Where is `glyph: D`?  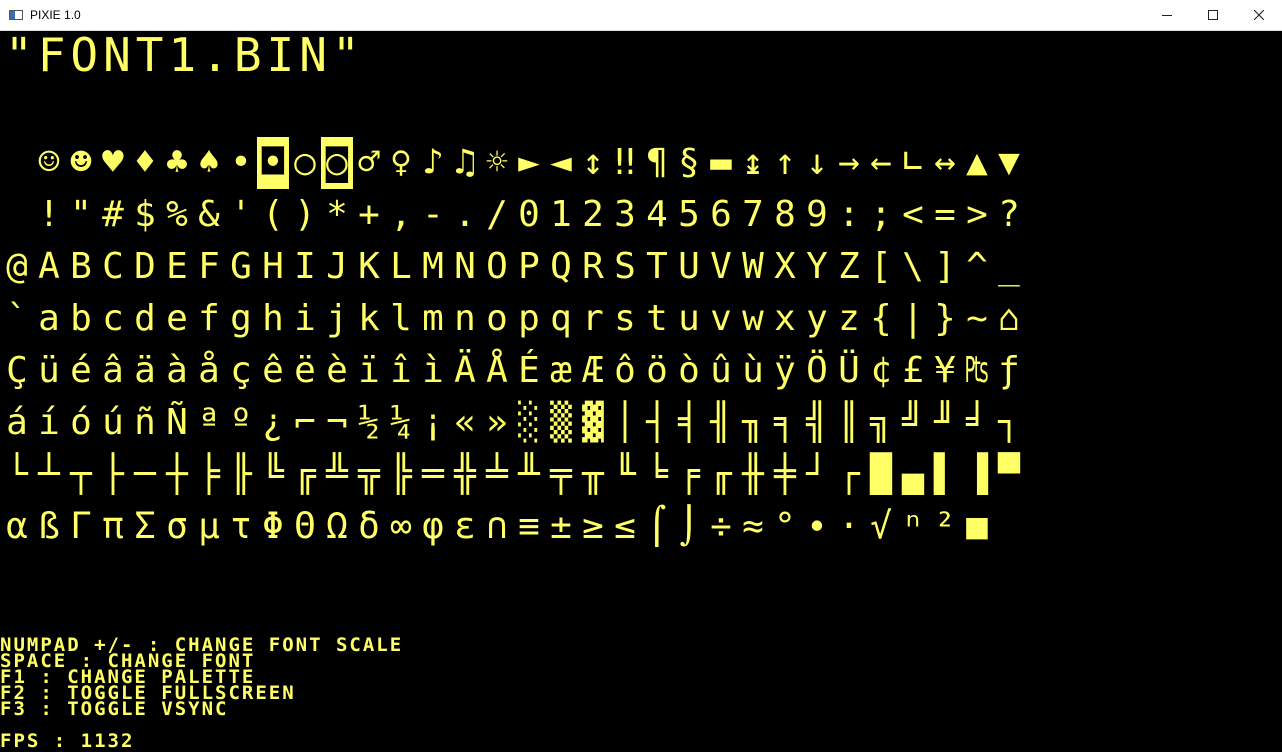 glyph: D is located at coordinates (145, 266).